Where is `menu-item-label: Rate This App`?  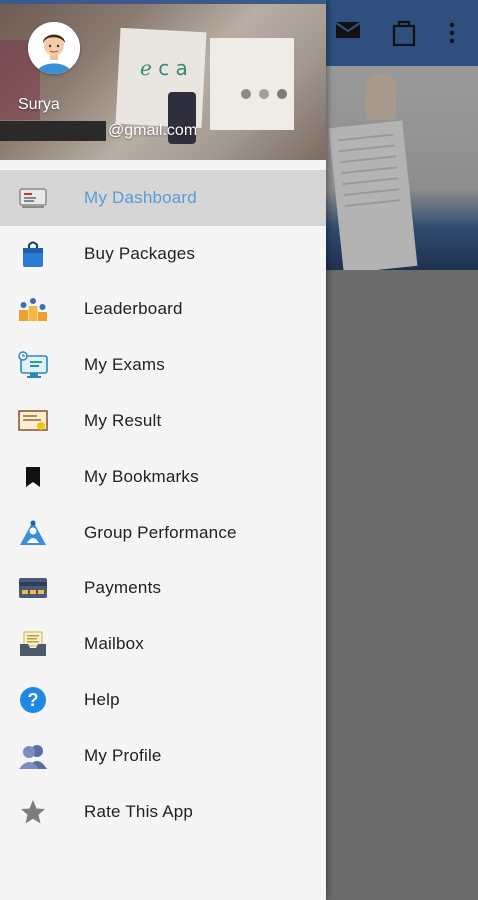
menu-item-label: Rate This App is located at coordinates (139, 811).